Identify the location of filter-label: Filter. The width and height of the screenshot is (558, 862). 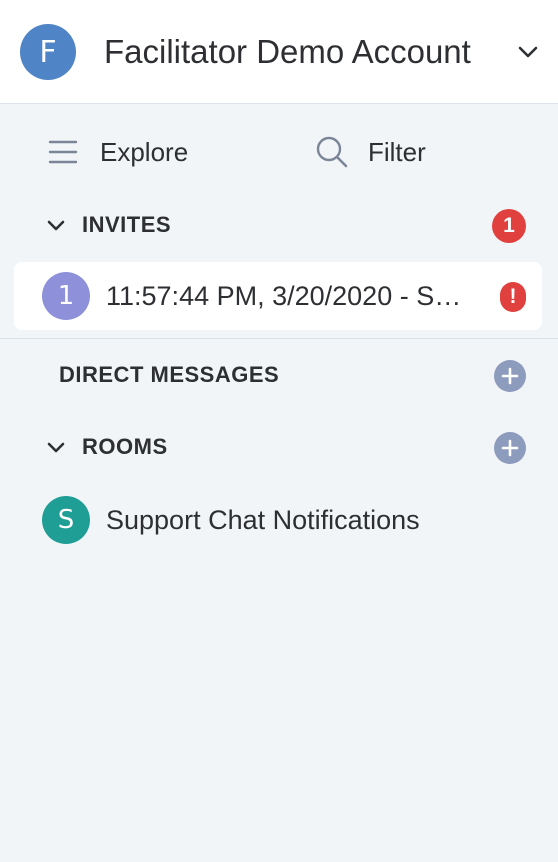
(397, 151).